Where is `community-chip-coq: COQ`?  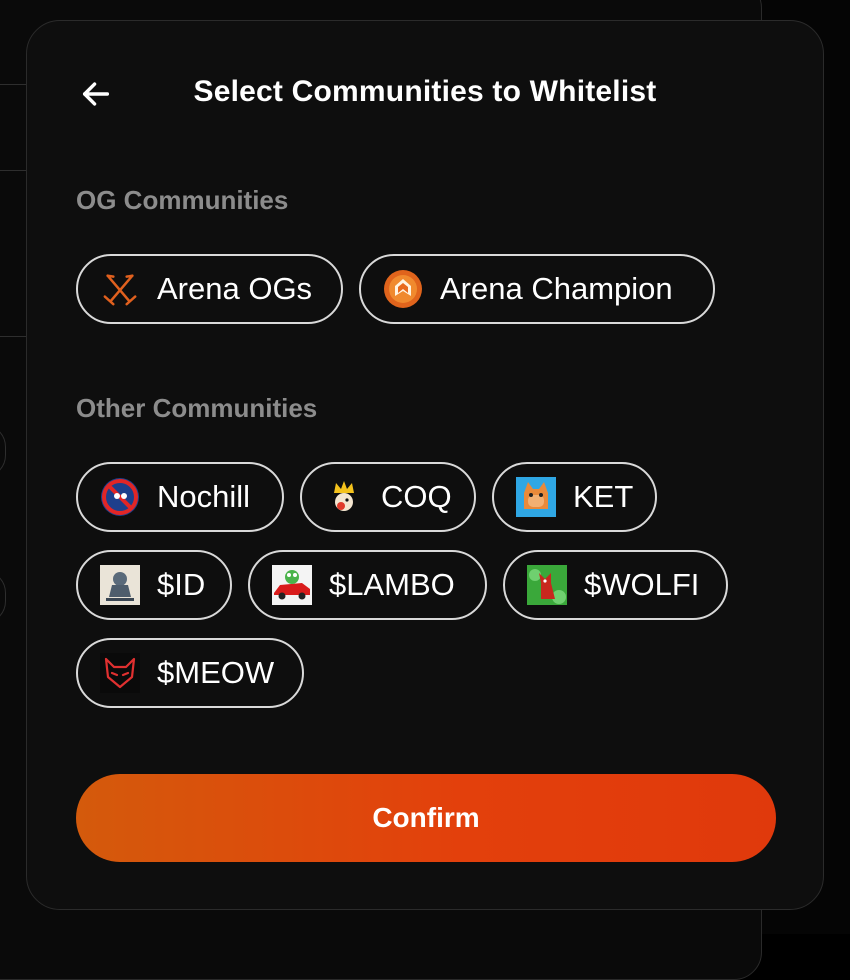 community-chip-coq: COQ is located at coordinates (388, 497).